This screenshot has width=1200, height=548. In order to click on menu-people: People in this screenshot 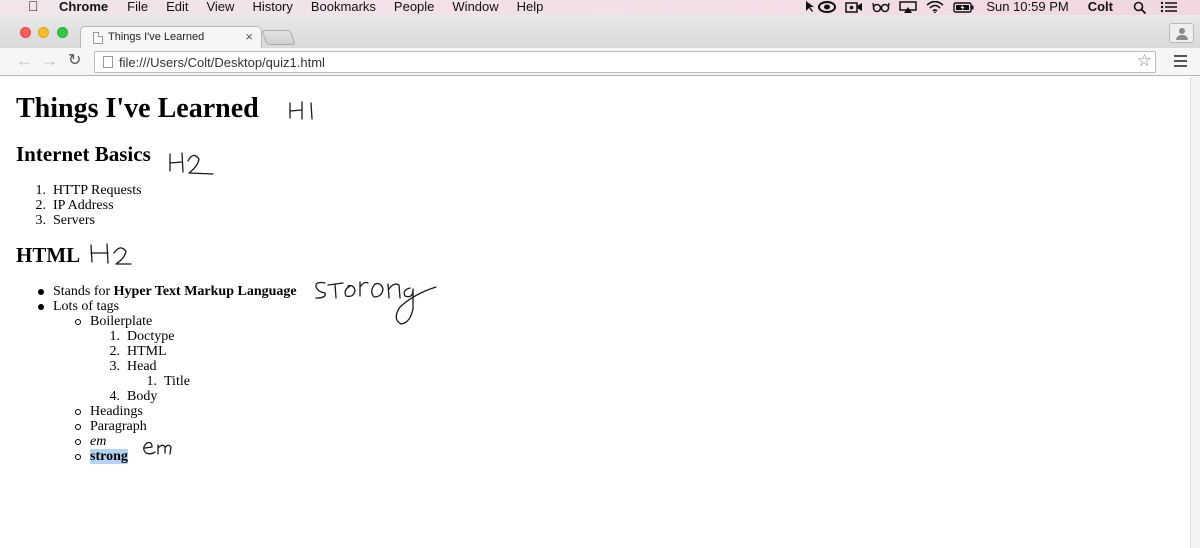, I will do `click(414, 7)`.